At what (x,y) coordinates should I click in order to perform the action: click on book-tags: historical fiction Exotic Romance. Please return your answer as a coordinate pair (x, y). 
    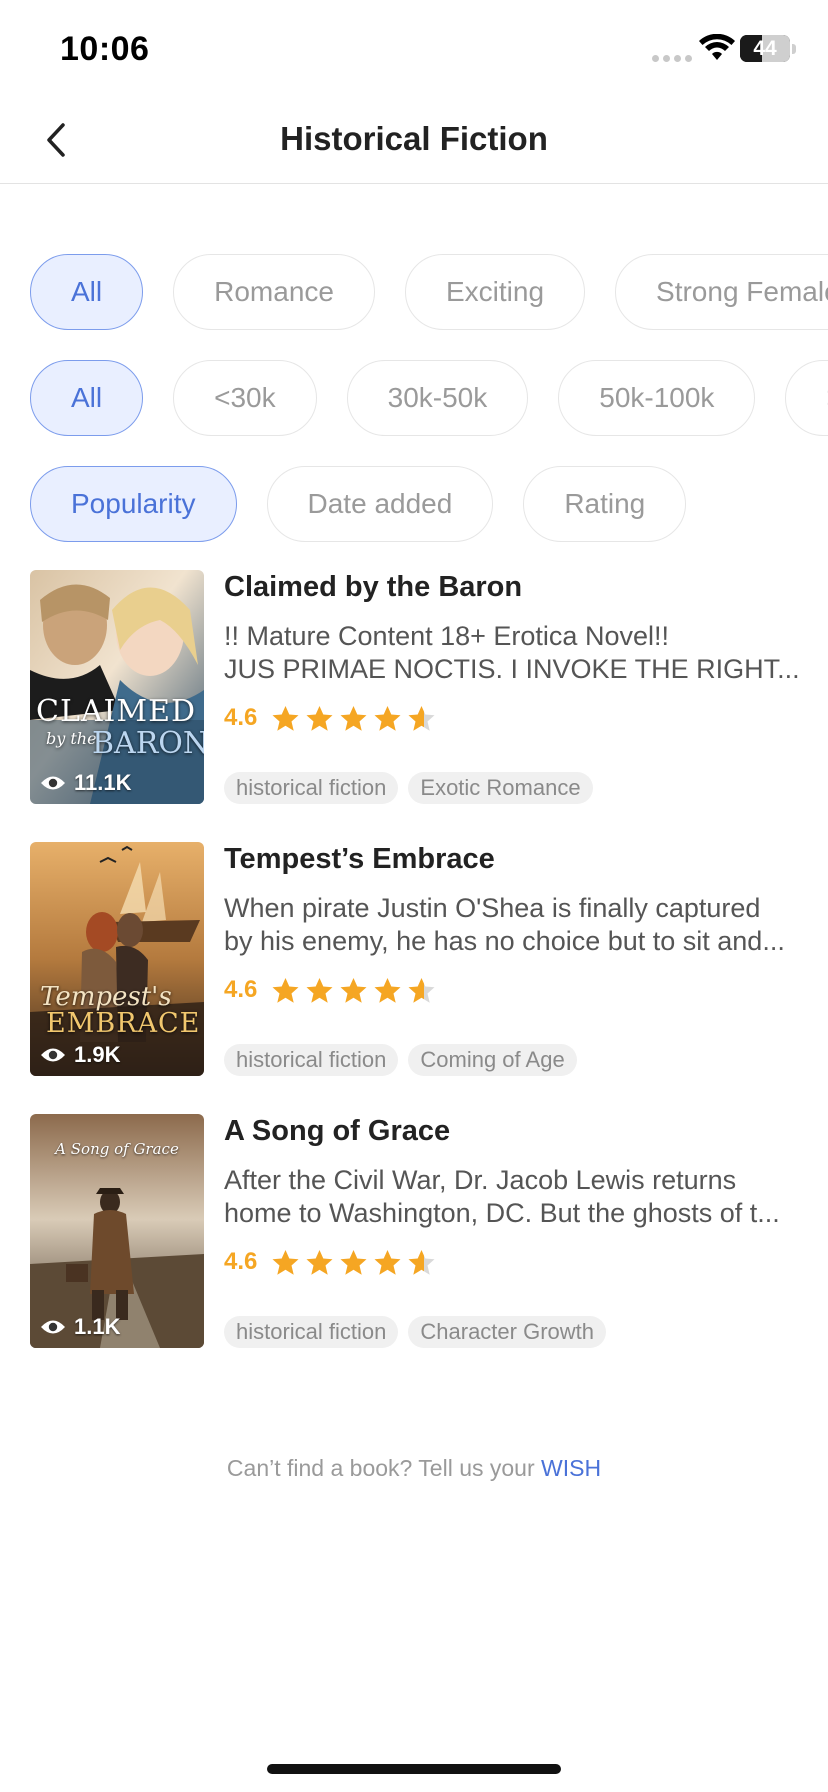
    Looking at the image, I should click on (408, 788).